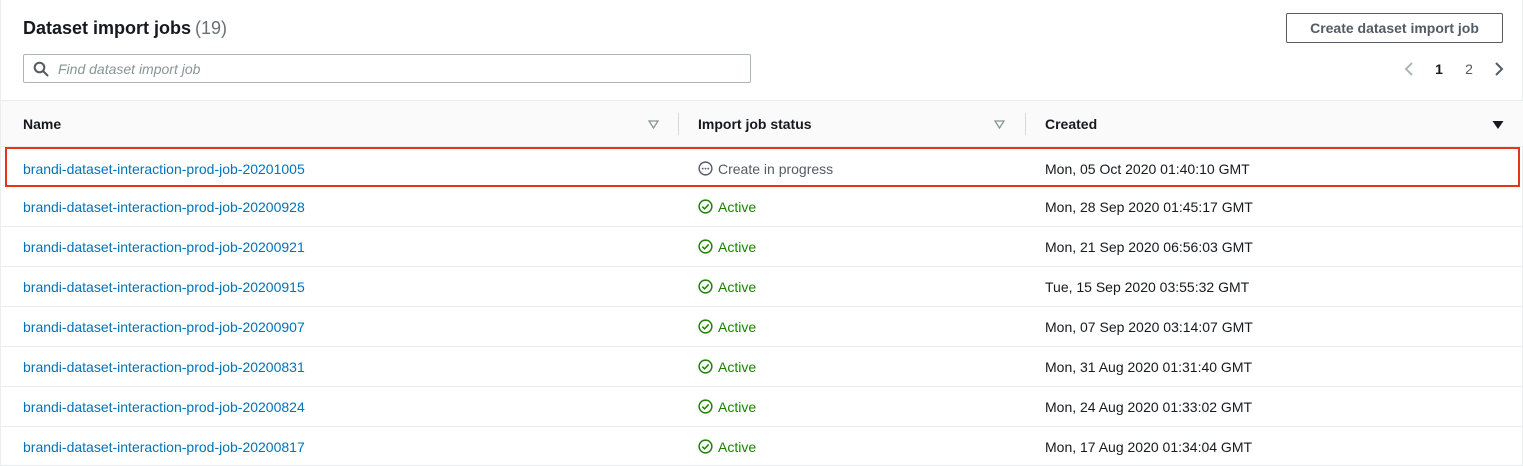 The height and width of the screenshot is (466, 1523). I want to click on status-text: Create in progress, so click(776, 168).